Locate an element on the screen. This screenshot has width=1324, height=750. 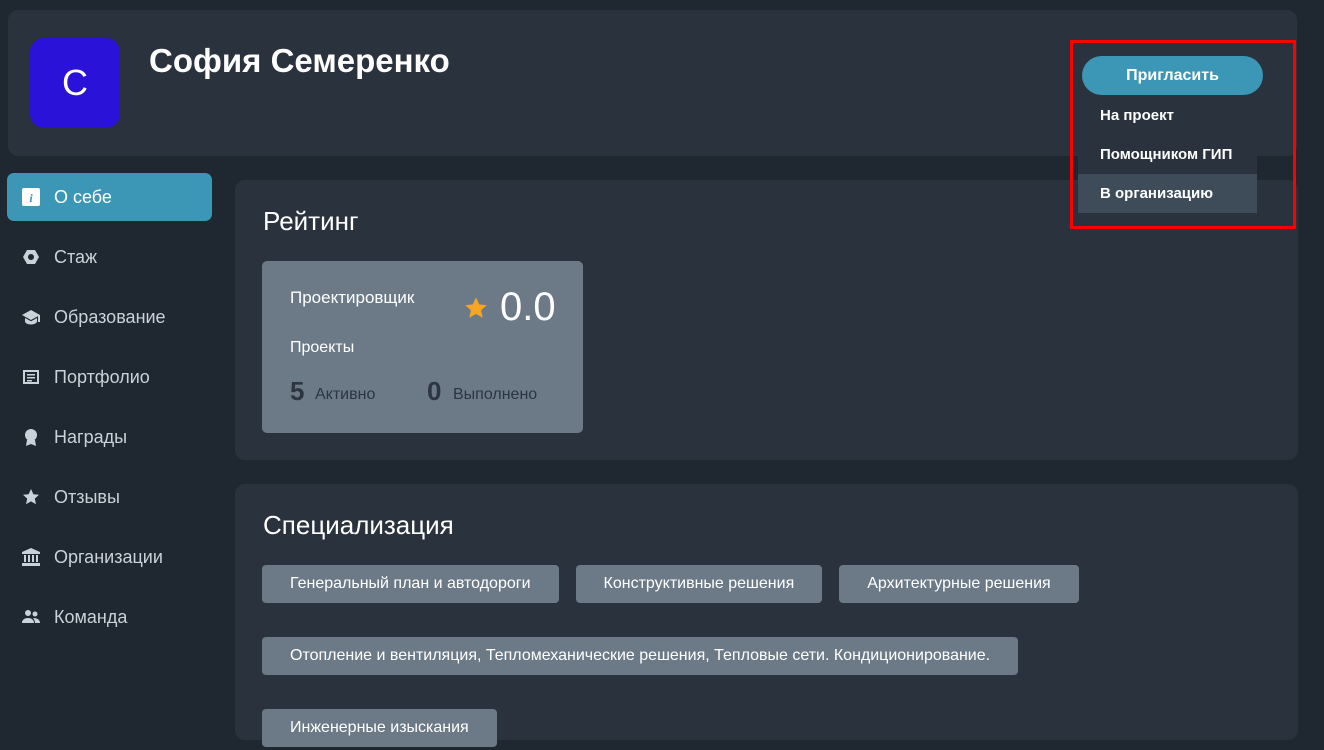
sidebar-item-label: Портфолио is located at coordinates (102, 376).